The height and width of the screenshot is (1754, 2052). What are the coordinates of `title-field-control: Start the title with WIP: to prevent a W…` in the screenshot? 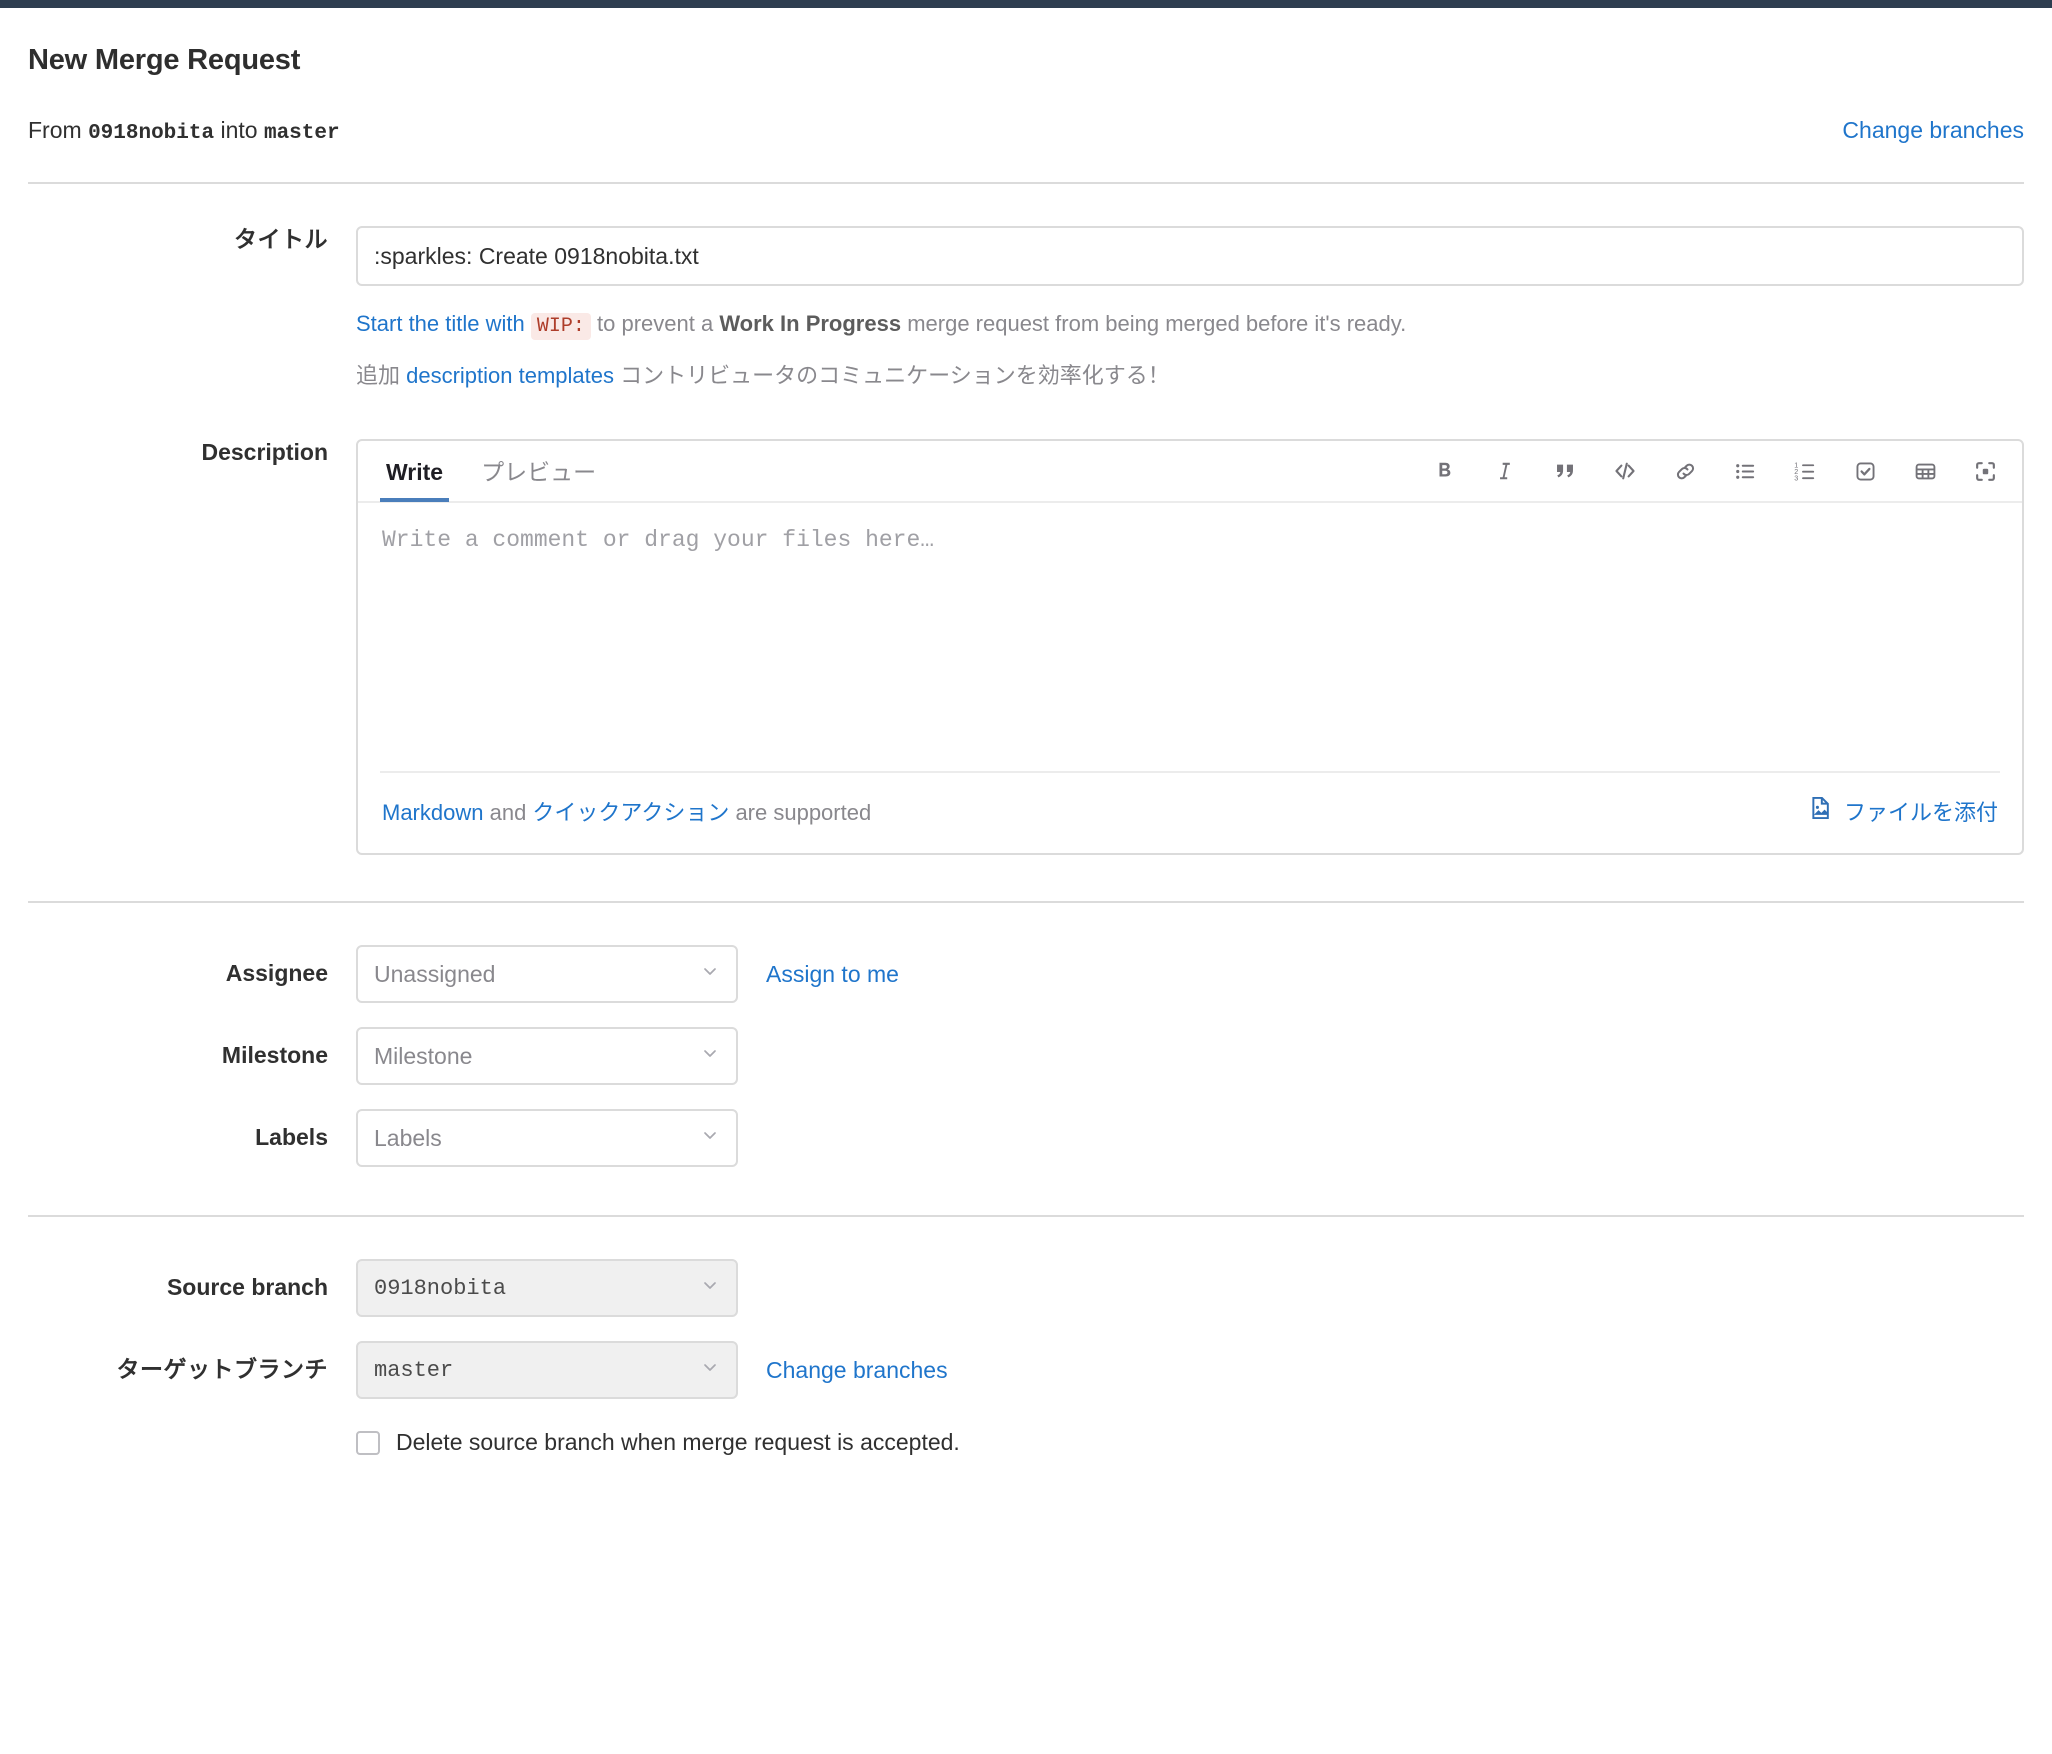 It's located at (1190, 309).